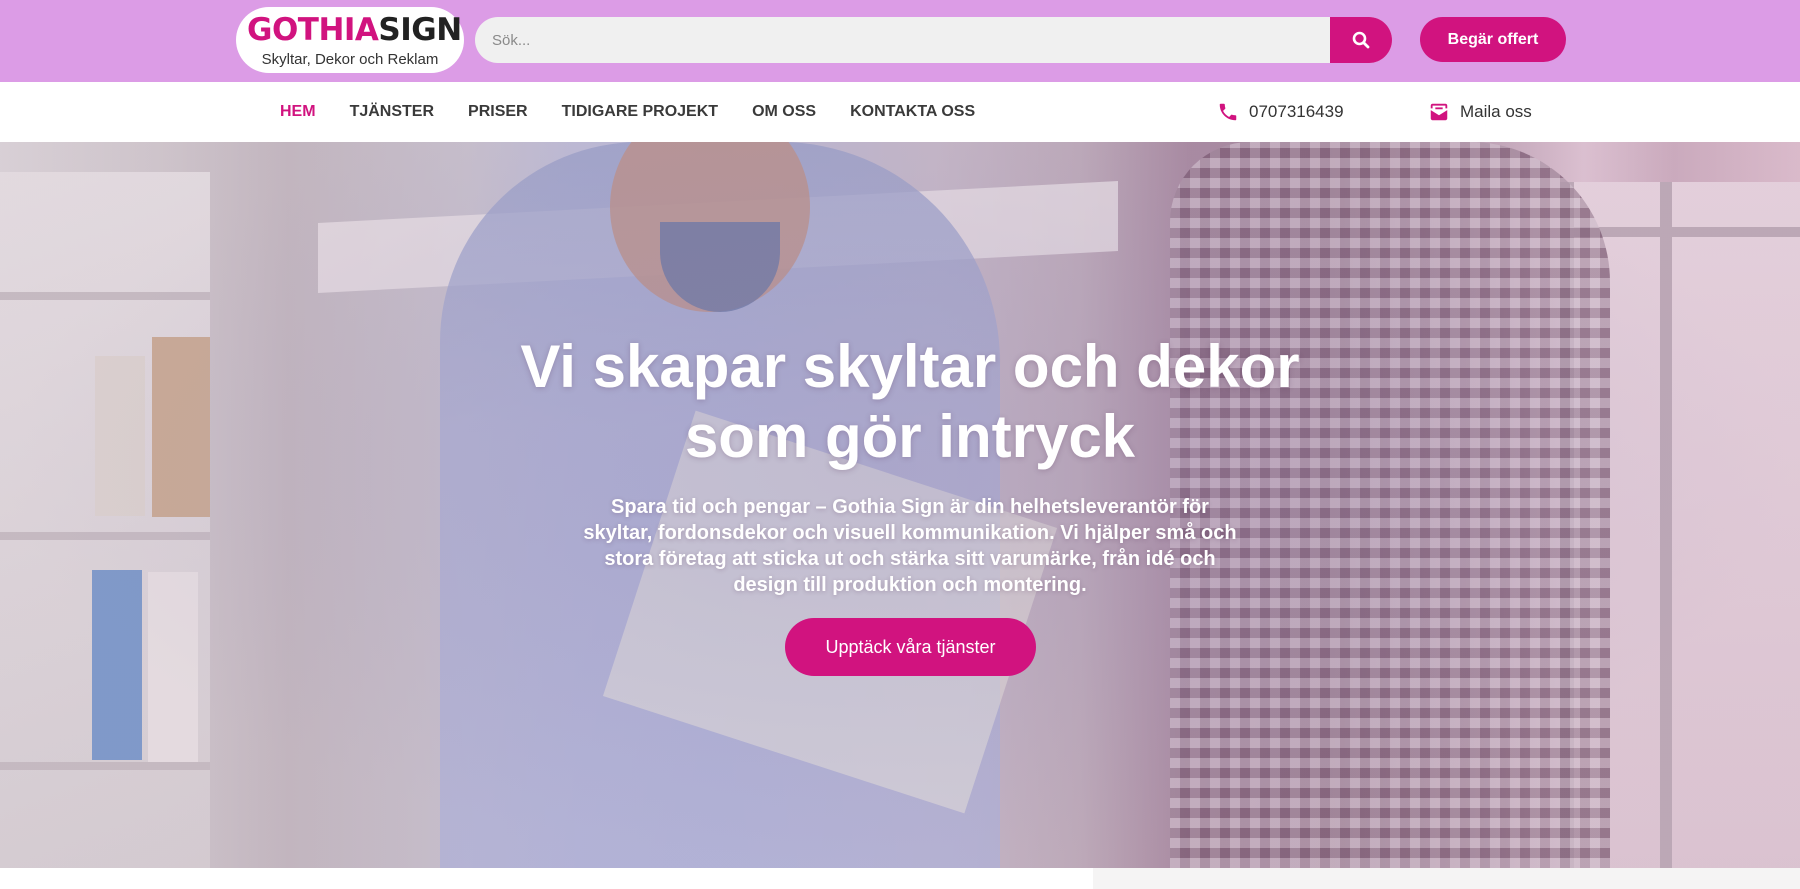 The width and height of the screenshot is (1800, 889). I want to click on site-logo: GOTHIASIGN Skyltar, Dekor och Reklam, so click(350, 40).